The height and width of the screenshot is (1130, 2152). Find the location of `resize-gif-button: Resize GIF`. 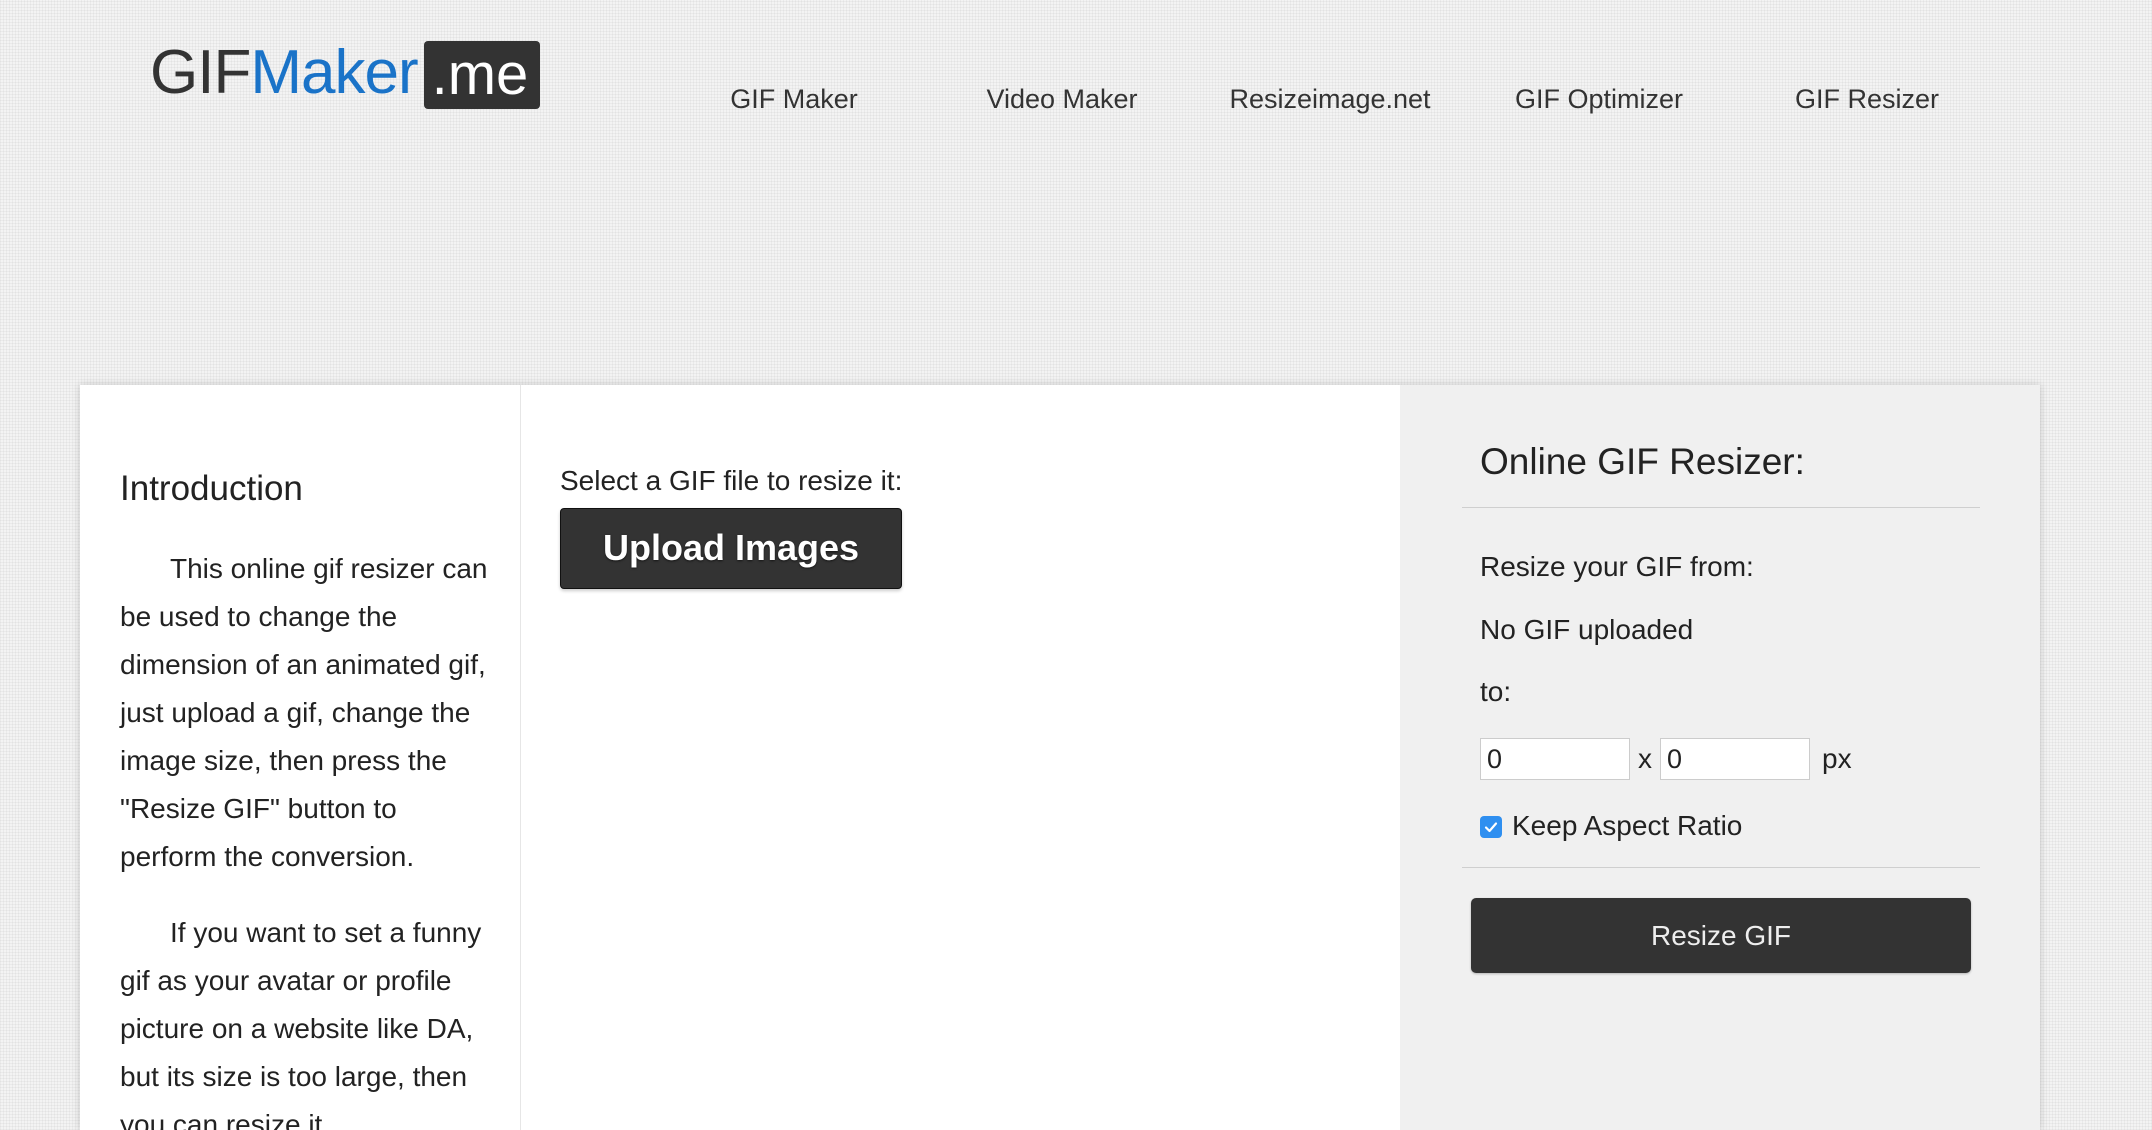

resize-gif-button: Resize GIF is located at coordinates (1721, 935).